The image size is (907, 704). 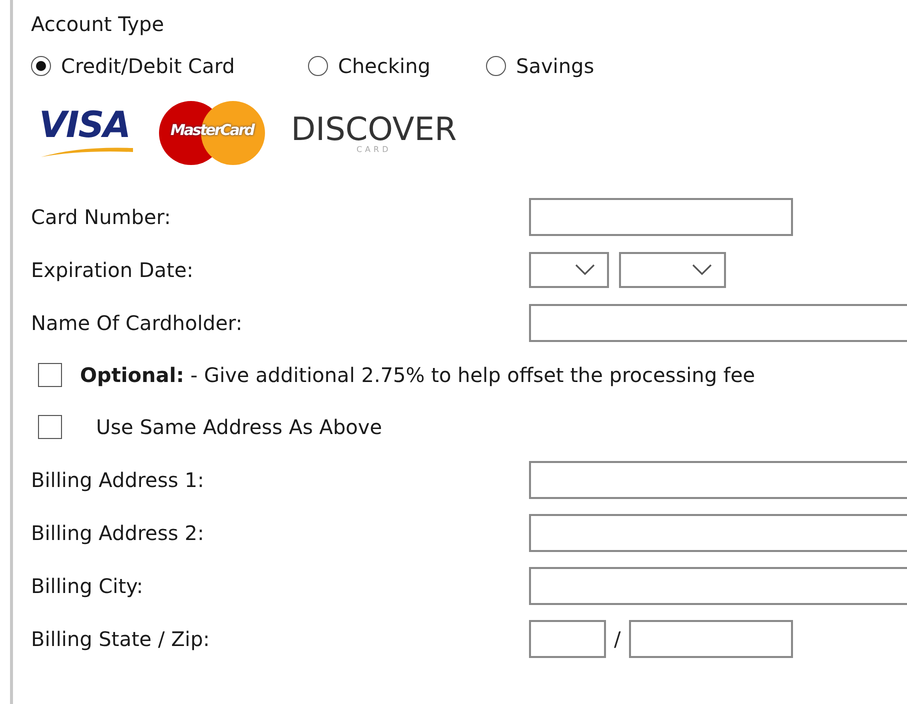 I want to click on logo-subtext: CARD, so click(x=374, y=149).